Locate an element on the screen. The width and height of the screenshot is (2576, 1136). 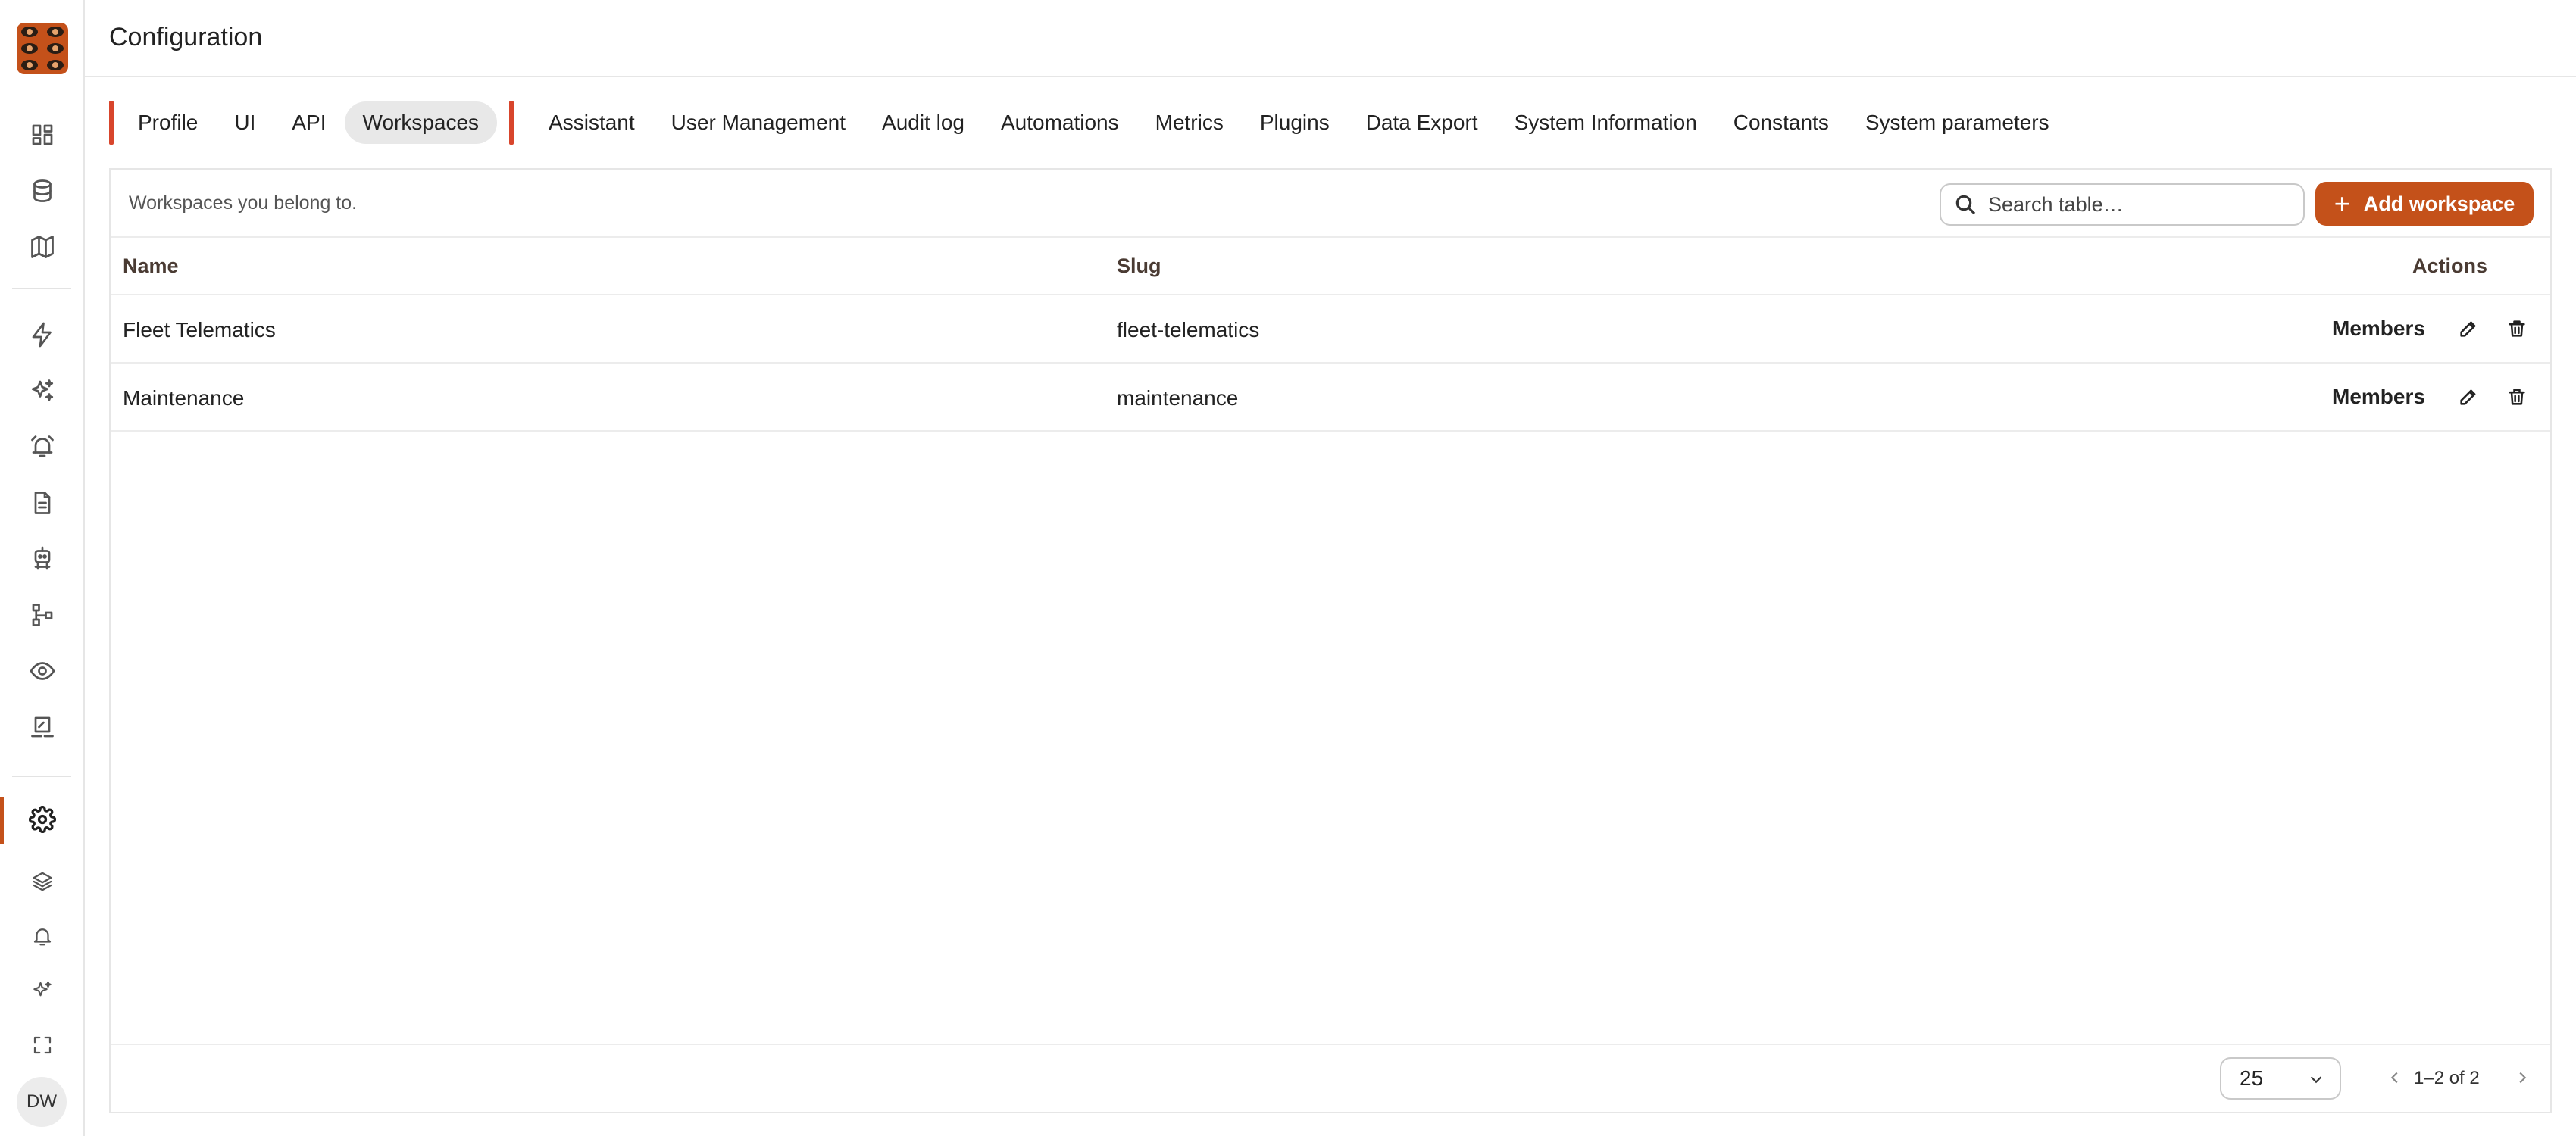
tab-audit-log: Audit log is located at coordinates (923, 122).